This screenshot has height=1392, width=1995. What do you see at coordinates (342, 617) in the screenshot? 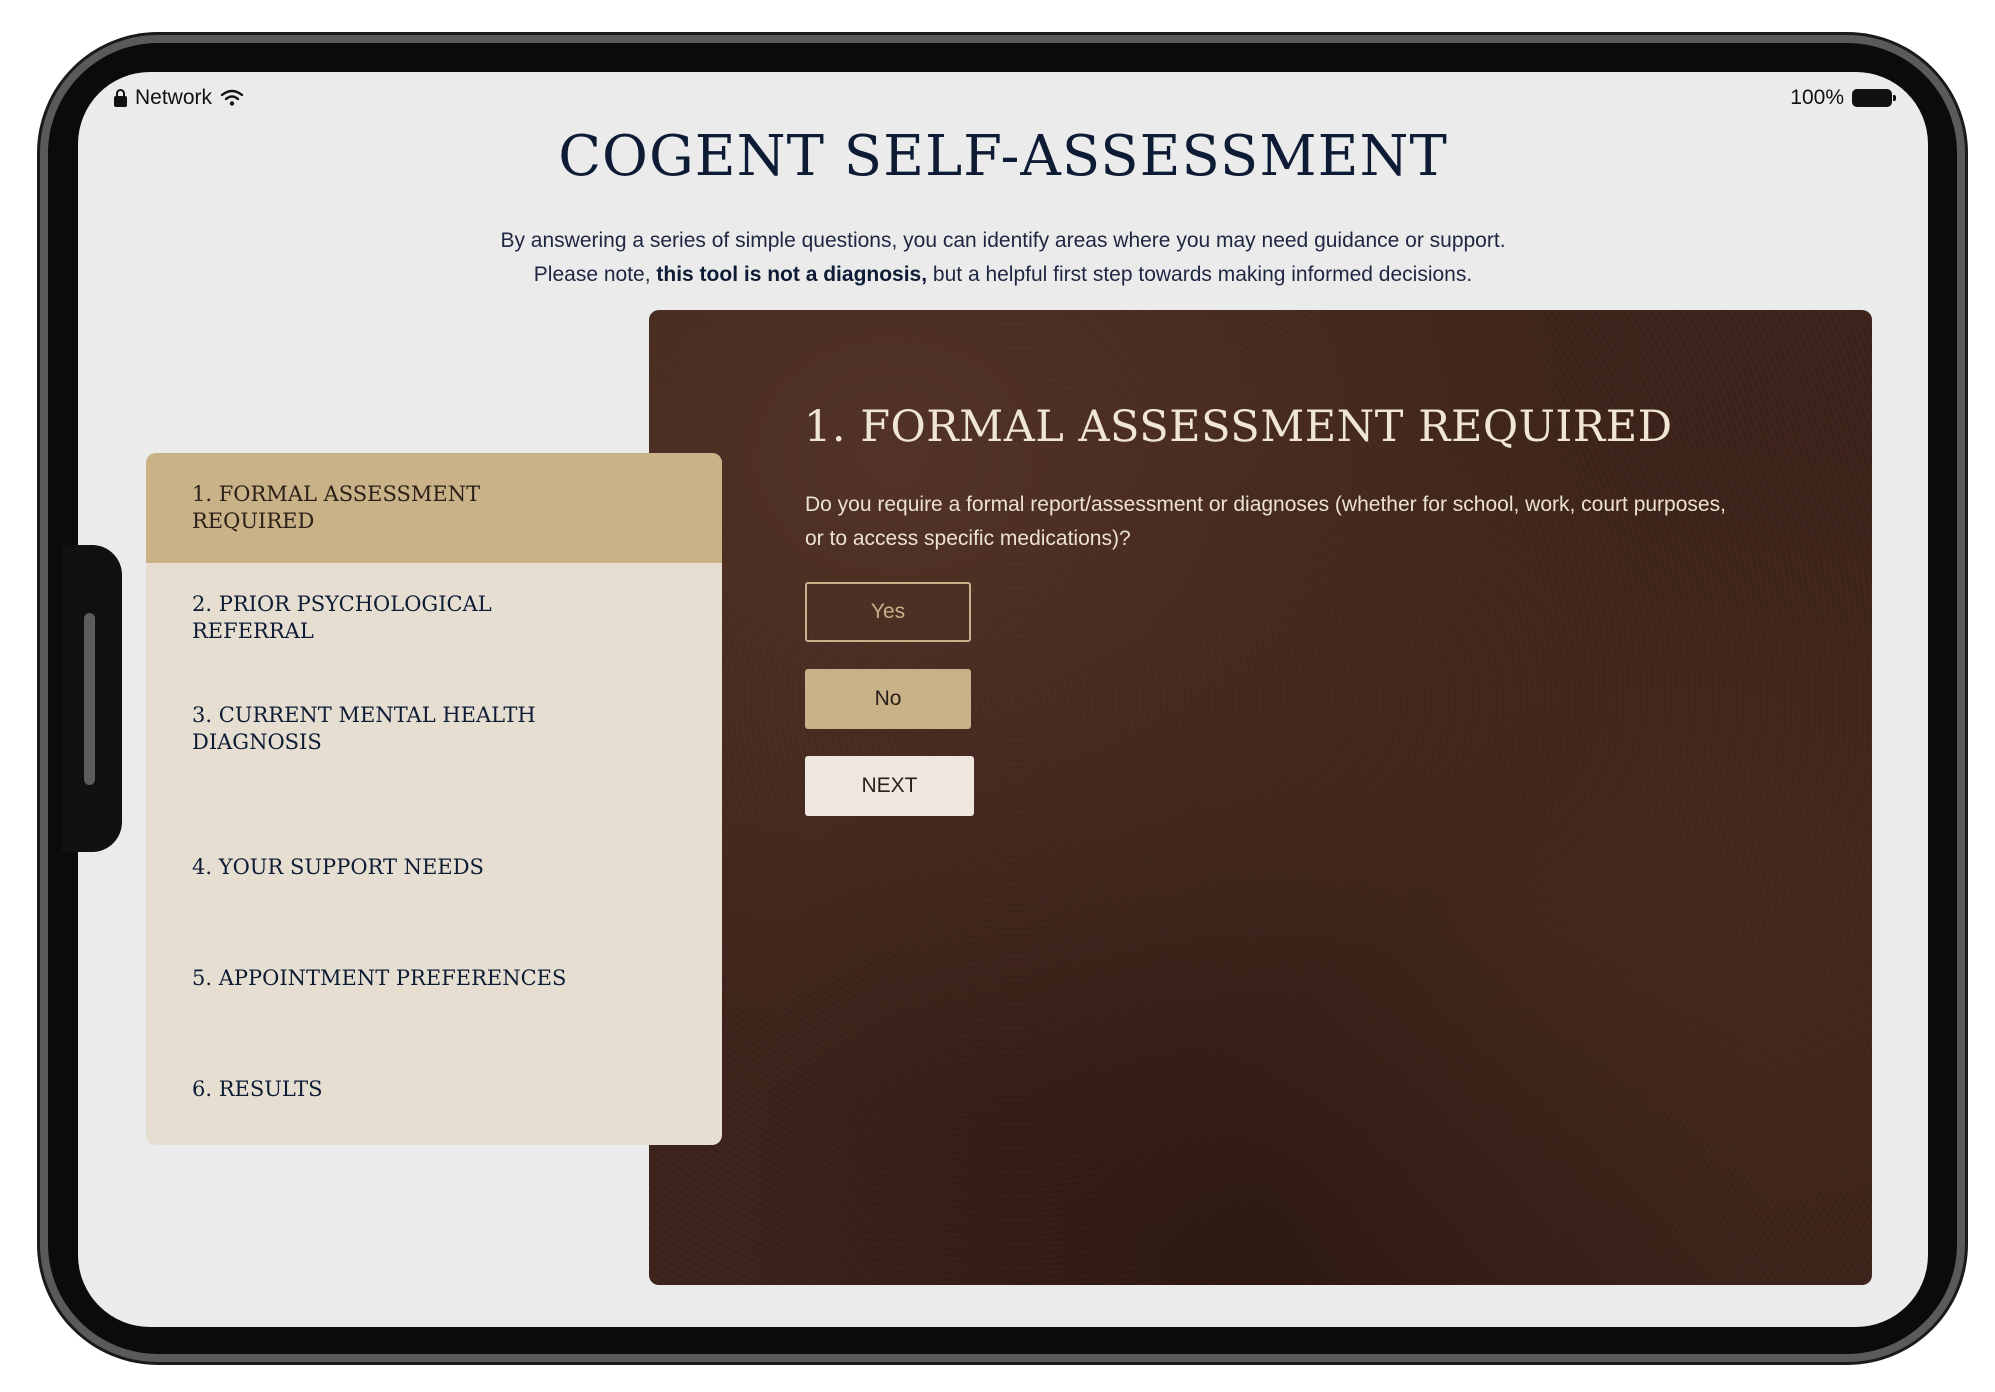
I see `step-label: 2. PRIOR PSYCHOLOGICAL REFERRAL` at bounding box center [342, 617].